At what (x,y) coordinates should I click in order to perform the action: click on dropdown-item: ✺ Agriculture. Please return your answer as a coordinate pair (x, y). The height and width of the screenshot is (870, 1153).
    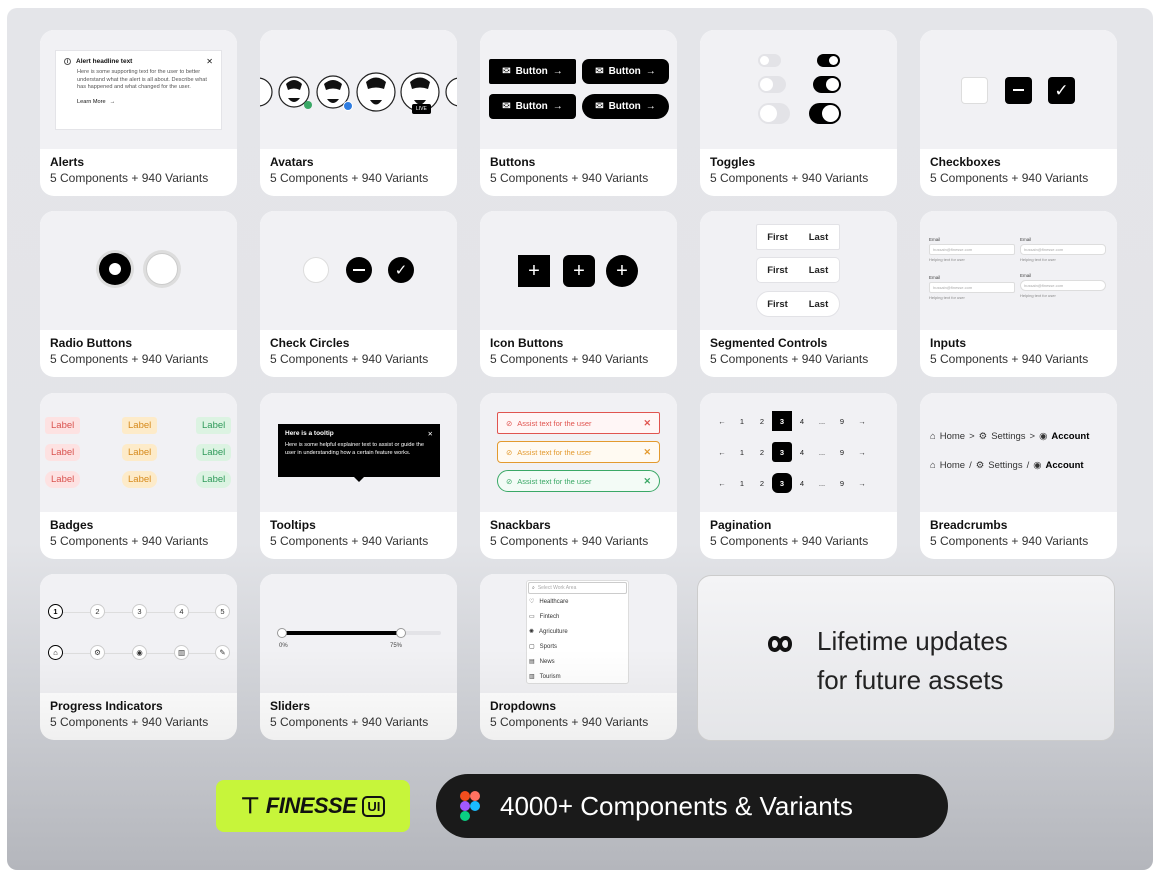
    Looking at the image, I should click on (548, 632).